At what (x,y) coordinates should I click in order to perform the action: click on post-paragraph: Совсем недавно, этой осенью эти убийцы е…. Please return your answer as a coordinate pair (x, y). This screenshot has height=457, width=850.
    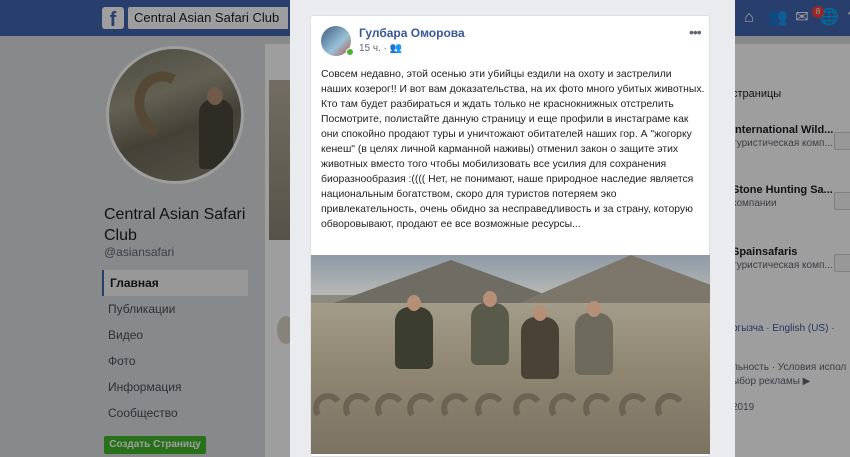
    Looking at the image, I should click on (513, 89).